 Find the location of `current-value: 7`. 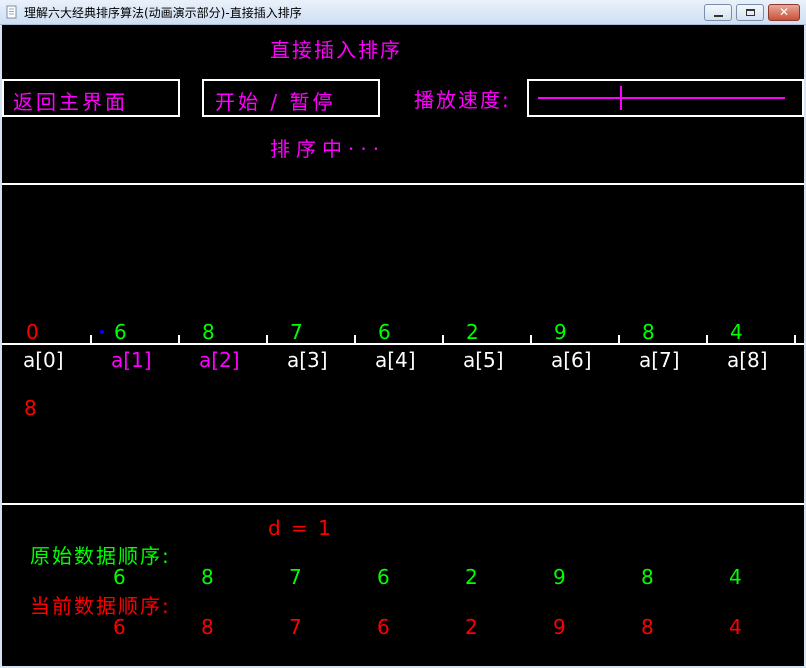

current-value: 7 is located at coordinates (295, 627).